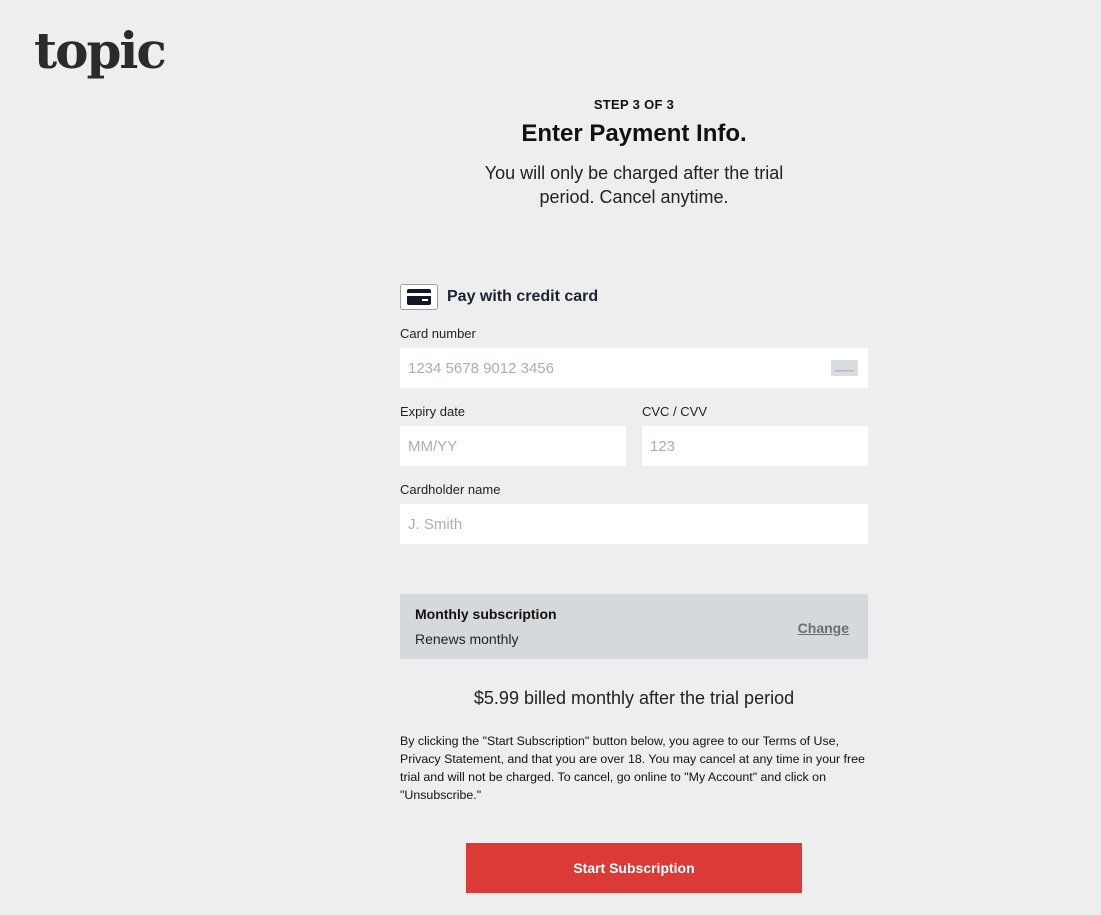  I want to click on expiry-field-wrapper, so click(513, 446).